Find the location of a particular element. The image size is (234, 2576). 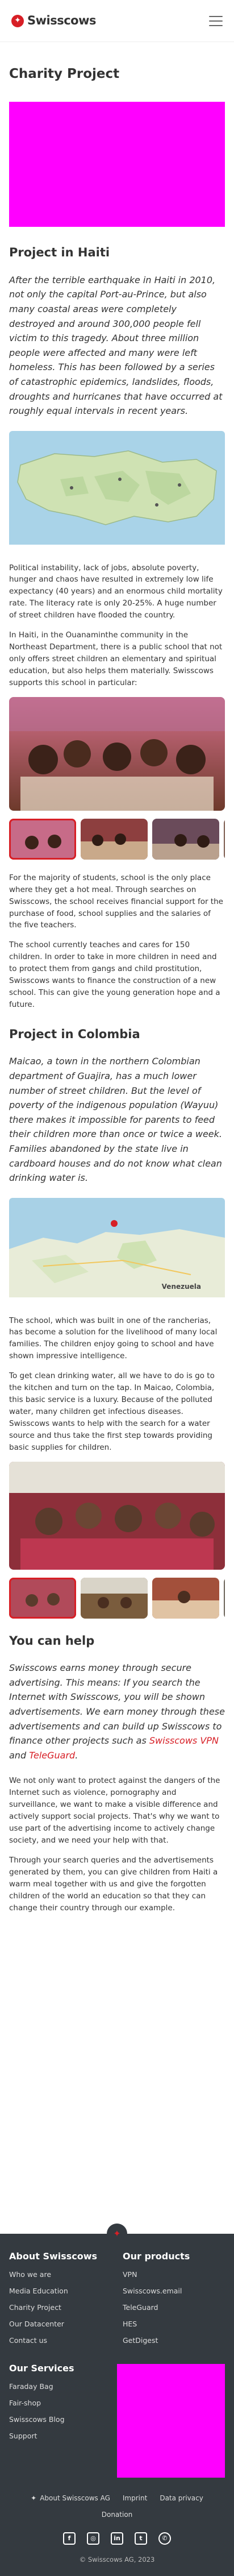

swisscows-vpn-link: Swisscows VPN is located at coordinates (184, 1740).